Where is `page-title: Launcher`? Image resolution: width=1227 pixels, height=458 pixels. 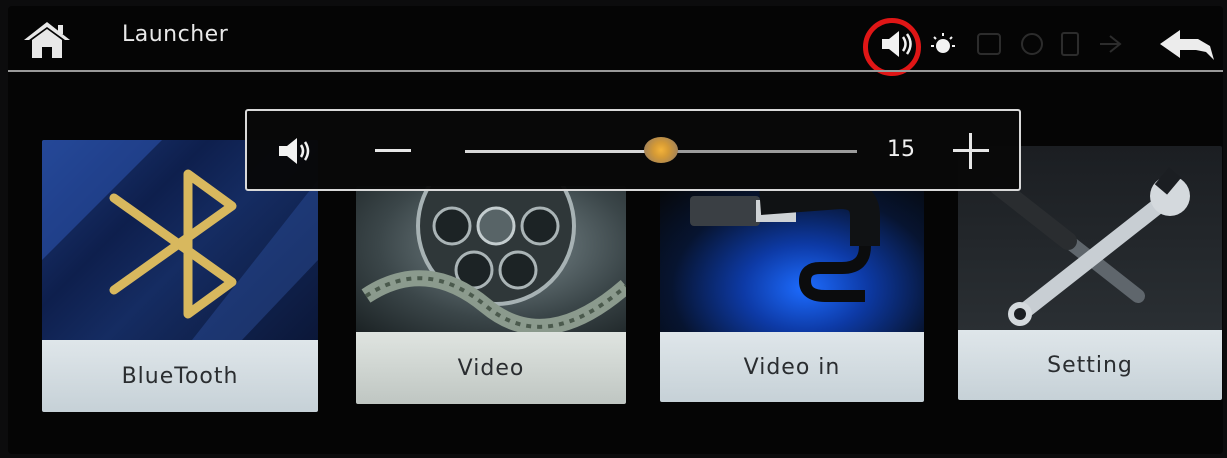
page-title: Launcher is located at coordinates (175, 34).